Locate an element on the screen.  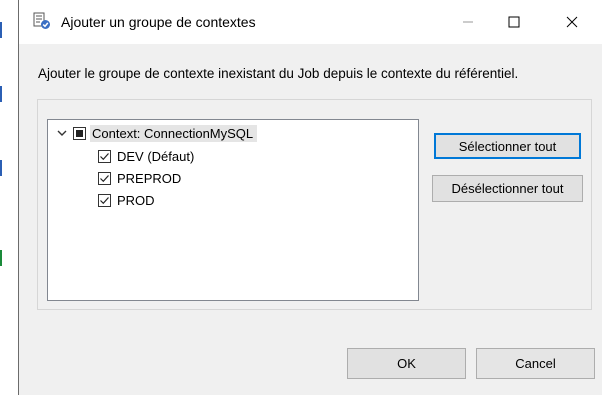
maximize-icon is located at coordinates (514, 22).